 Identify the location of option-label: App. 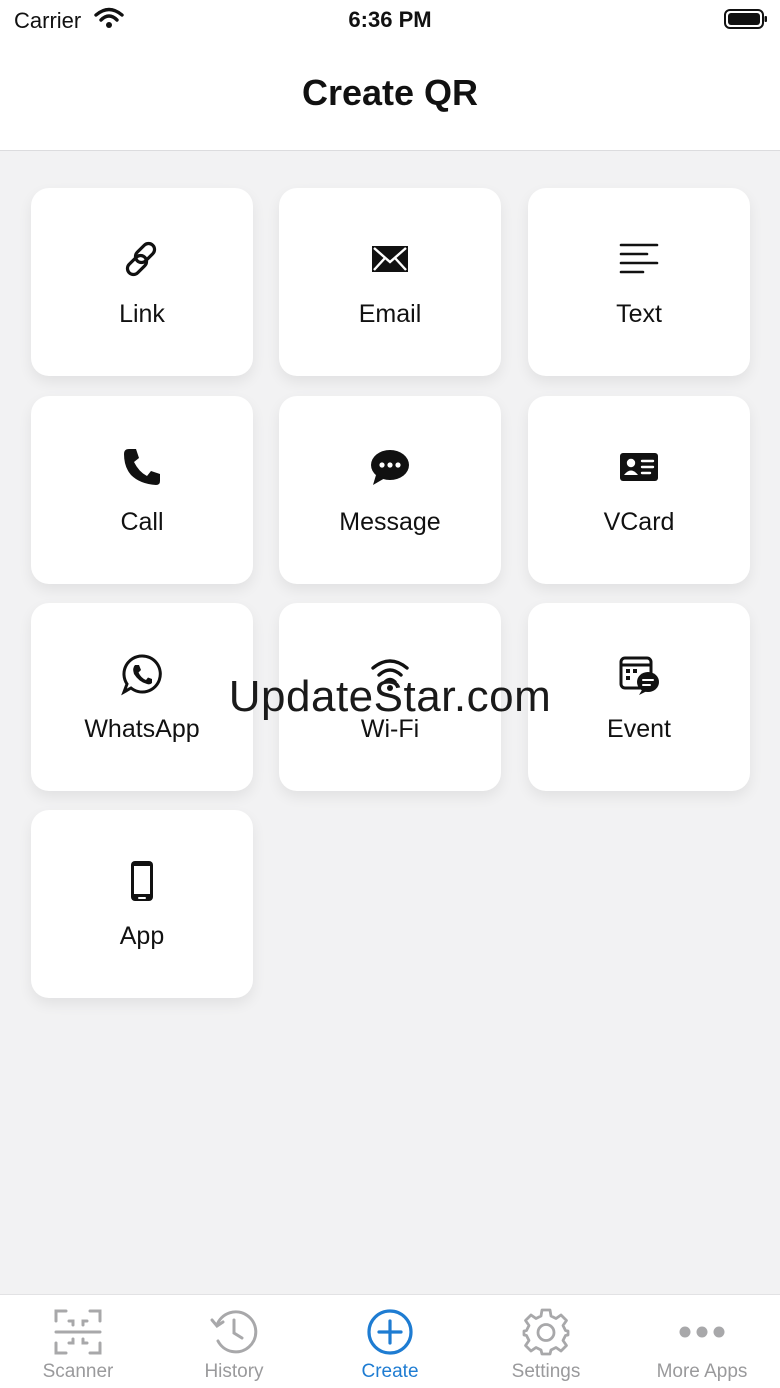
(142, 936).